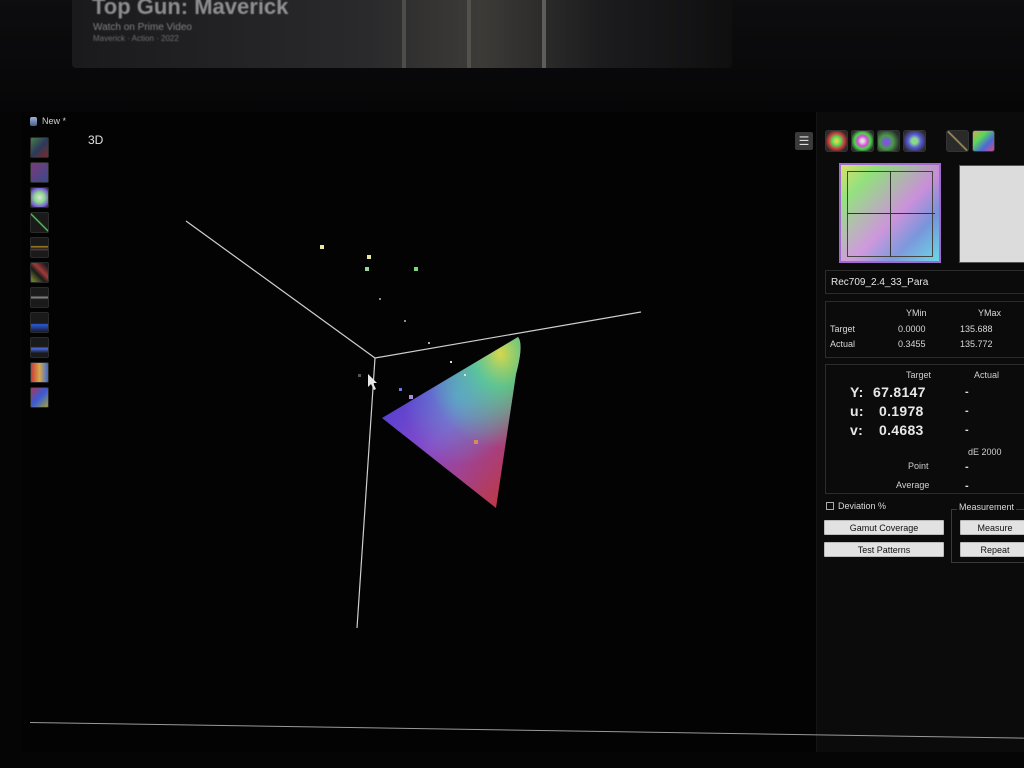 This screenshot has height=768, width=1024. Describe the element at coordinates (967, 486) in the screenshot. I see `average-value: -` at that location.